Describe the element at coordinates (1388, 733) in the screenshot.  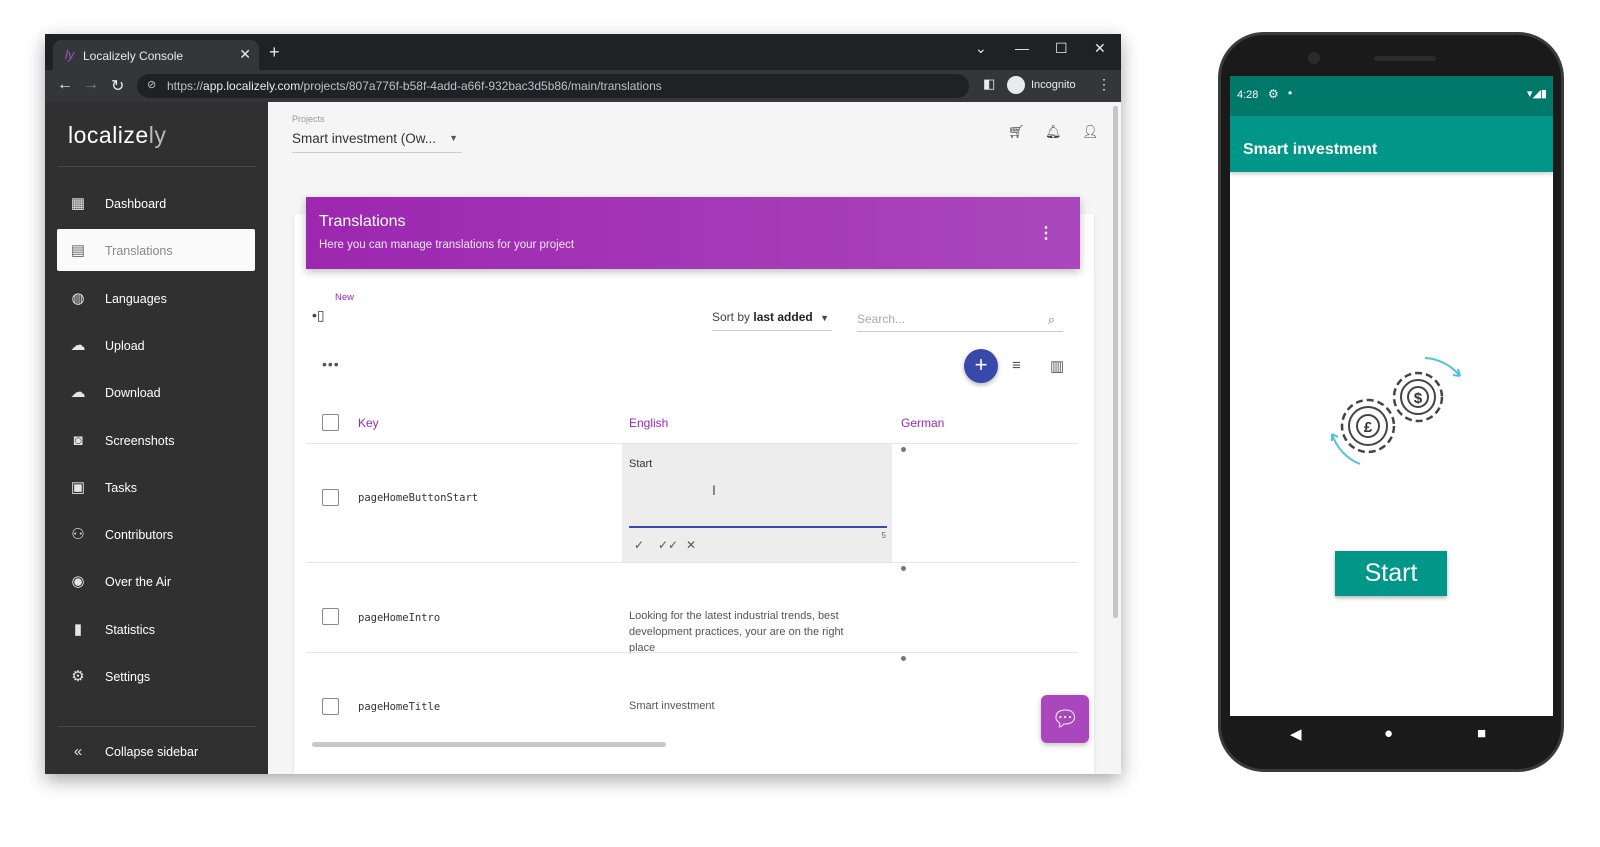
I see `home-circle-icon: ●` at that location.